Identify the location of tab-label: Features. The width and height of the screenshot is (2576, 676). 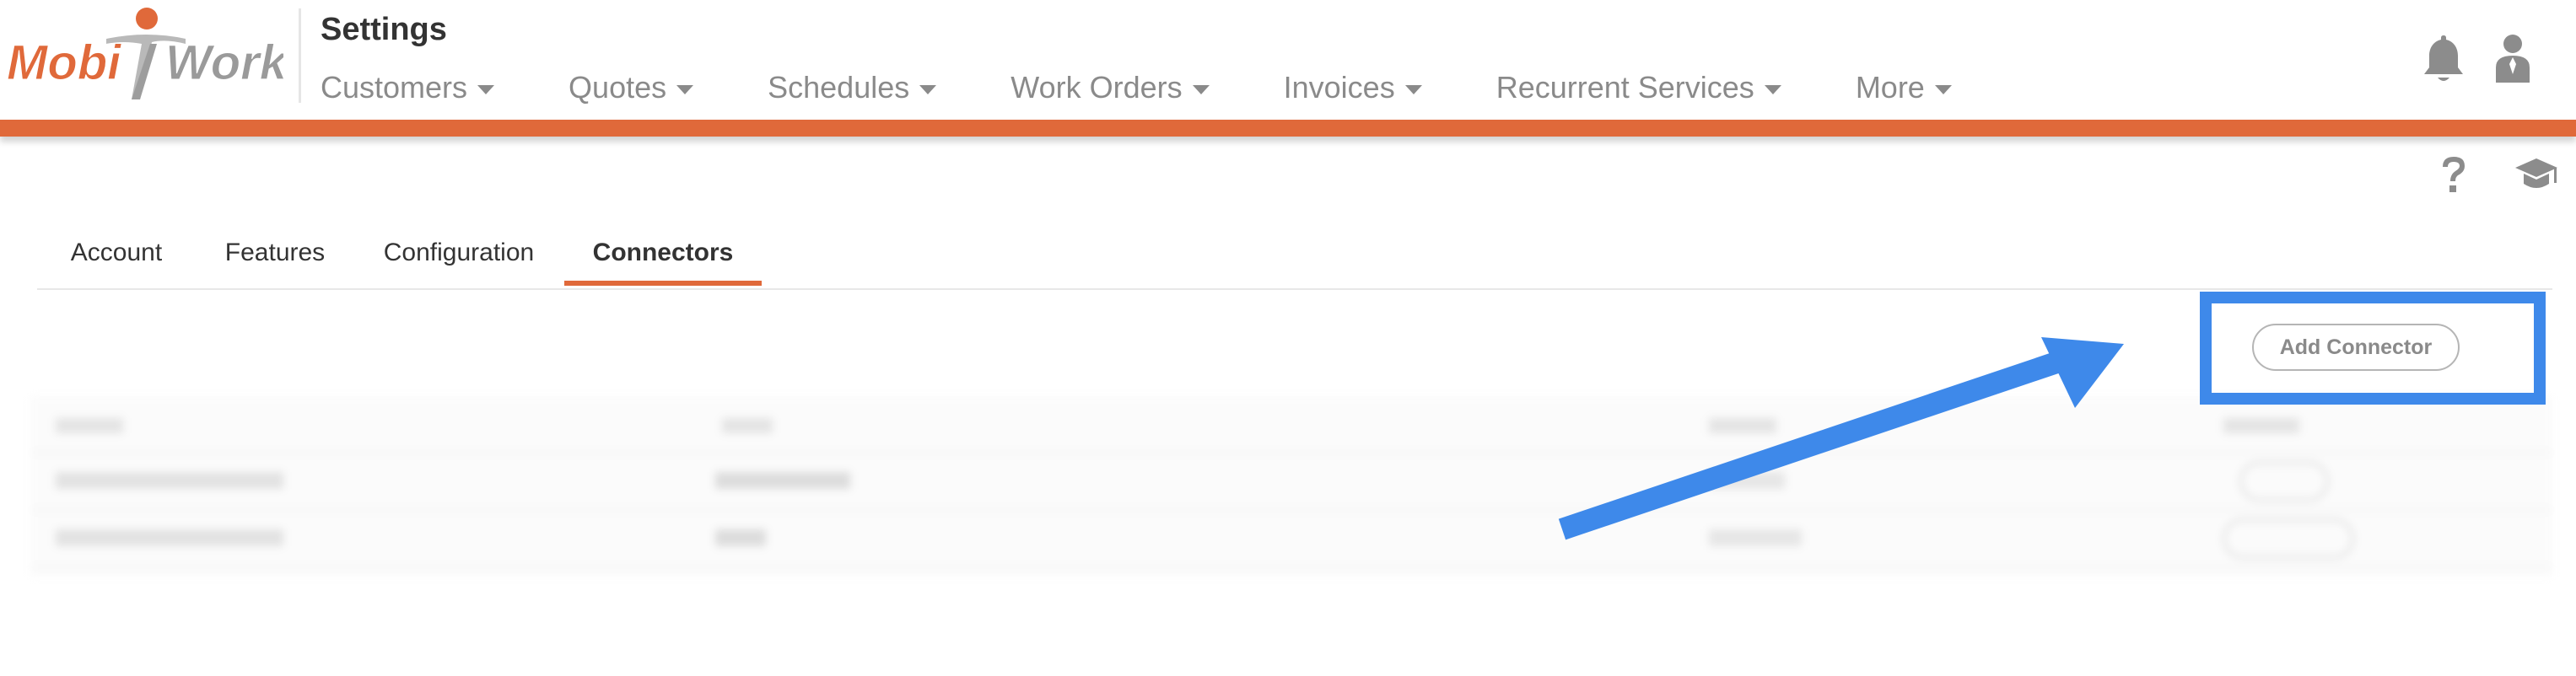
(275, 252).